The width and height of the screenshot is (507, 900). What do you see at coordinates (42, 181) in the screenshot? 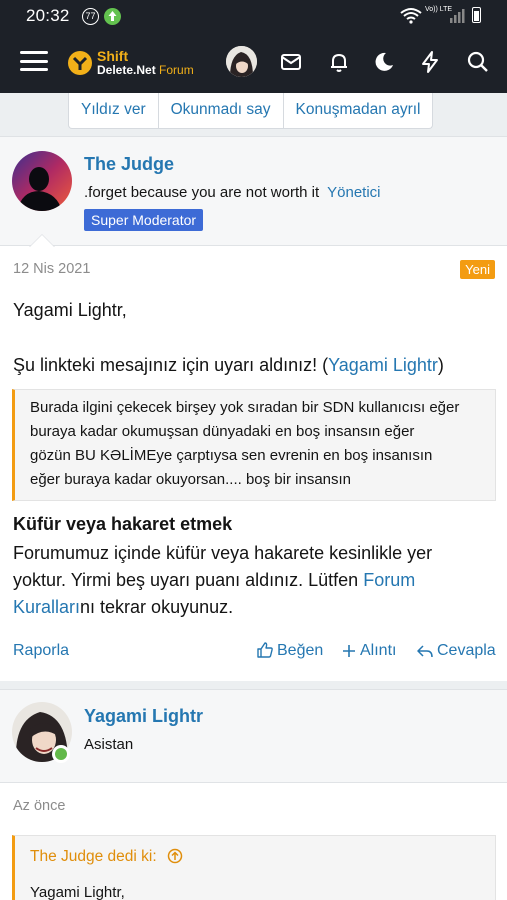
I see `author-avatar` at bounding box center [42, 181].